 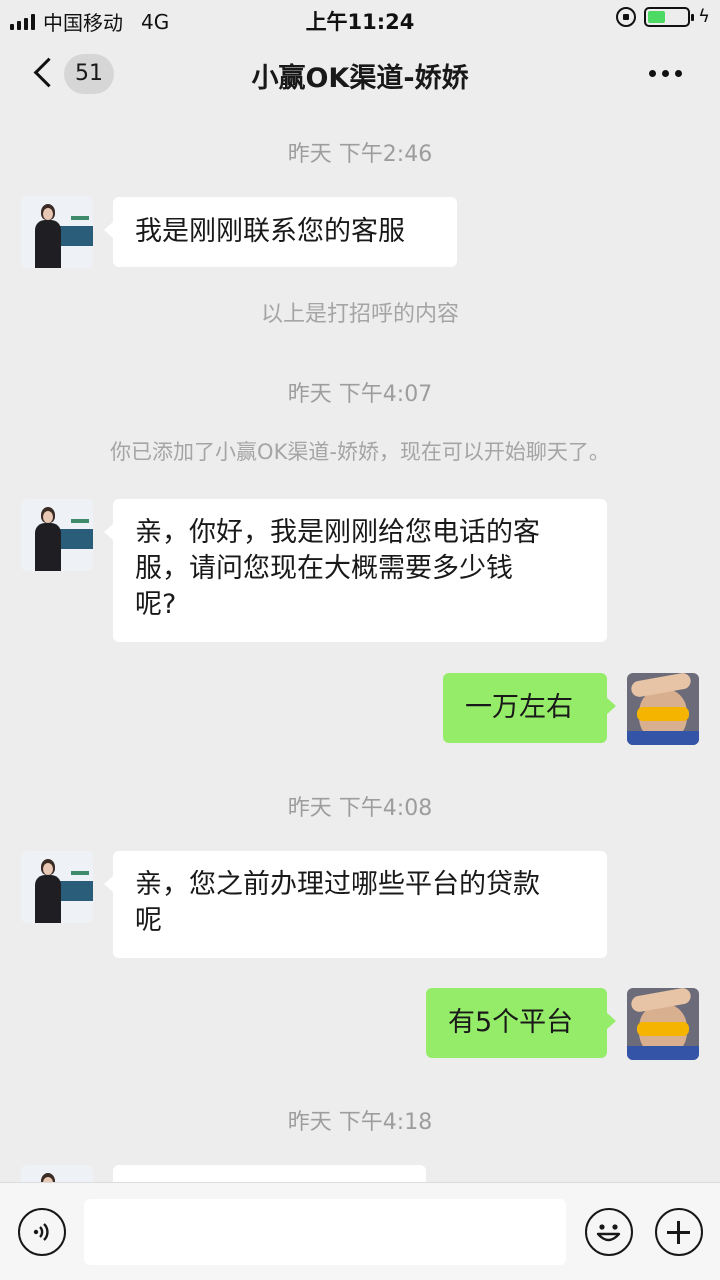 I want to click on chat-header: 51 小赢OK渠道-娇娇, so click(x=360, y=74).